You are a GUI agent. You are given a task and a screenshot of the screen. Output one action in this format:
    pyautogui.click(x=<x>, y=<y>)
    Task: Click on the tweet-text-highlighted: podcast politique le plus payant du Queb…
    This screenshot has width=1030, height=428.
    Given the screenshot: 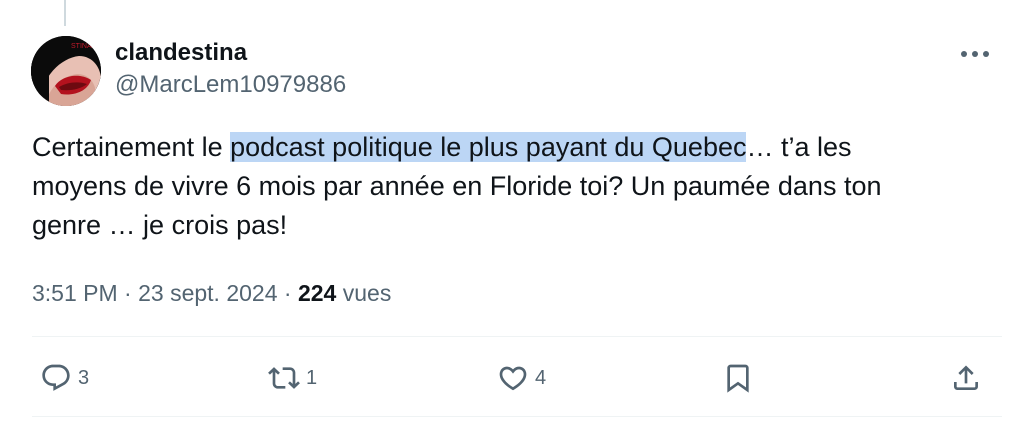 What is the action you would take?
    pyautogui.click(x=488, y=147)
    